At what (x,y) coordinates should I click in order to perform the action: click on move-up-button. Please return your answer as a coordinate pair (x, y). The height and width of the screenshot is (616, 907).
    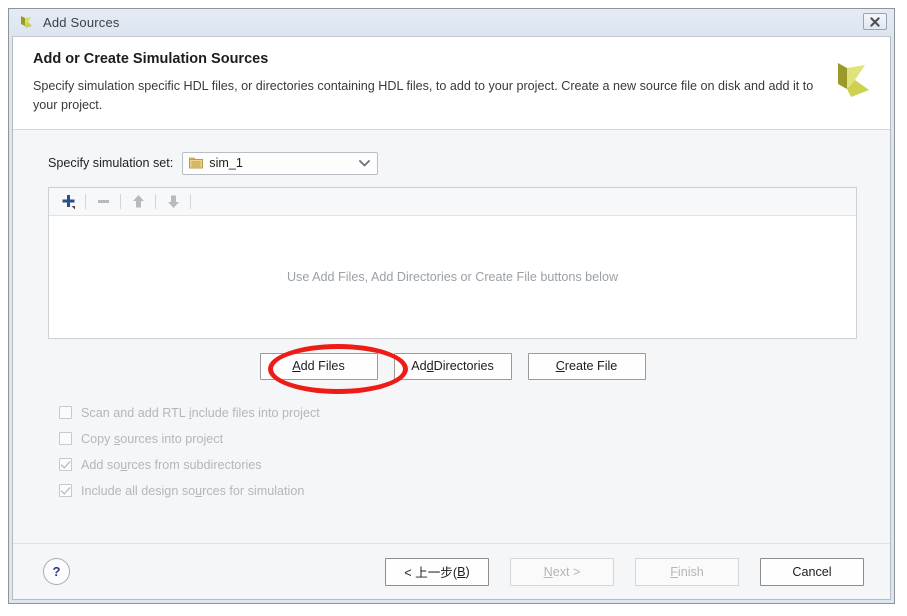
    Looking at the image, I should click on (138, 201).